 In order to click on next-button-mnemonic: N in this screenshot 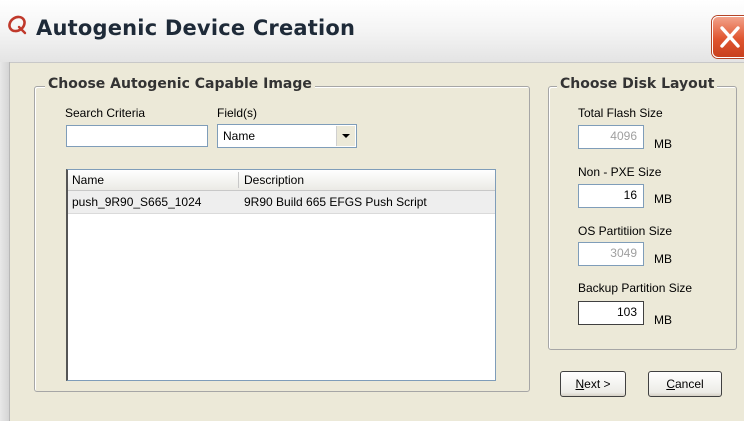, I will do `click(580, 384)`.